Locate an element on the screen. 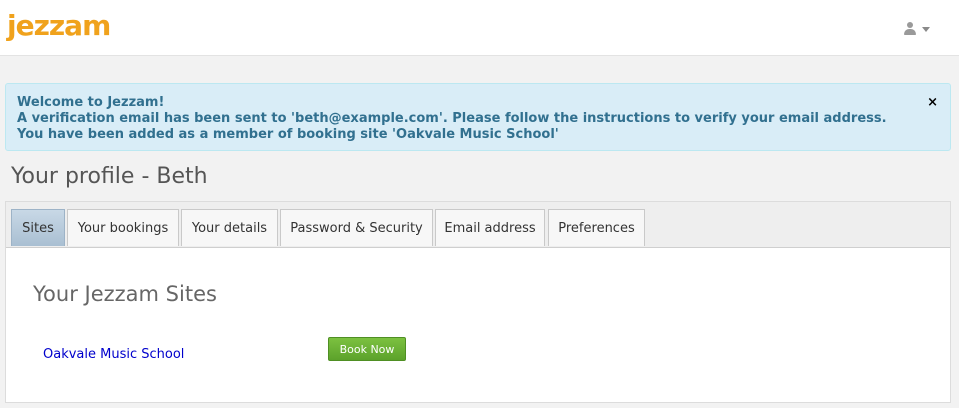  tab-preferences: Preferences is located at coordinates (596, 227).